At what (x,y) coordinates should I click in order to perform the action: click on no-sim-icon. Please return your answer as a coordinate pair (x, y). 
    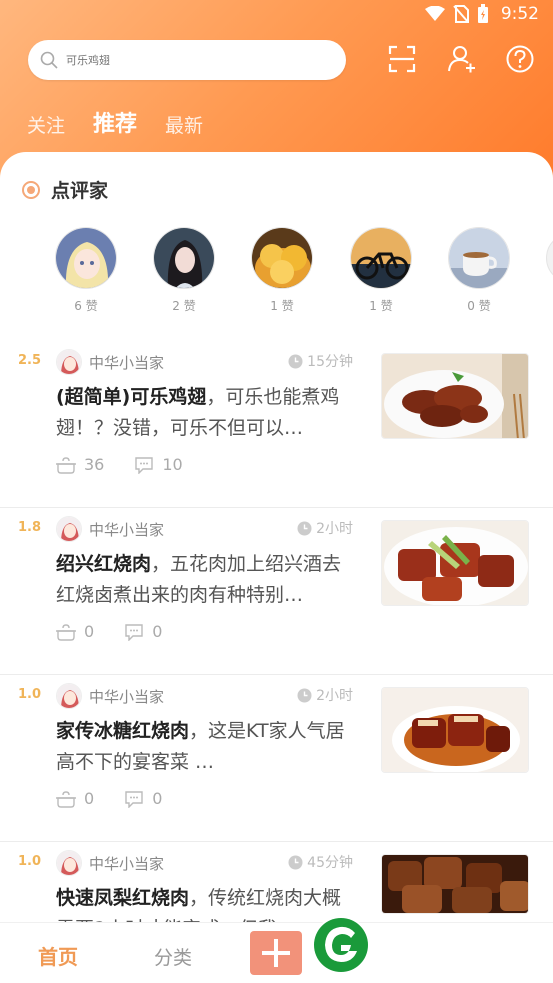
    Looking at the image, I should click on (461, 14).